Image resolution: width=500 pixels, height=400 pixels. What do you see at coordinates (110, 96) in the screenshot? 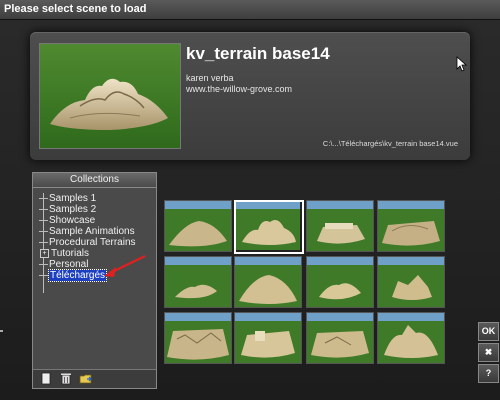
I see `scene-preview-image` at bounding box center [110, 96].